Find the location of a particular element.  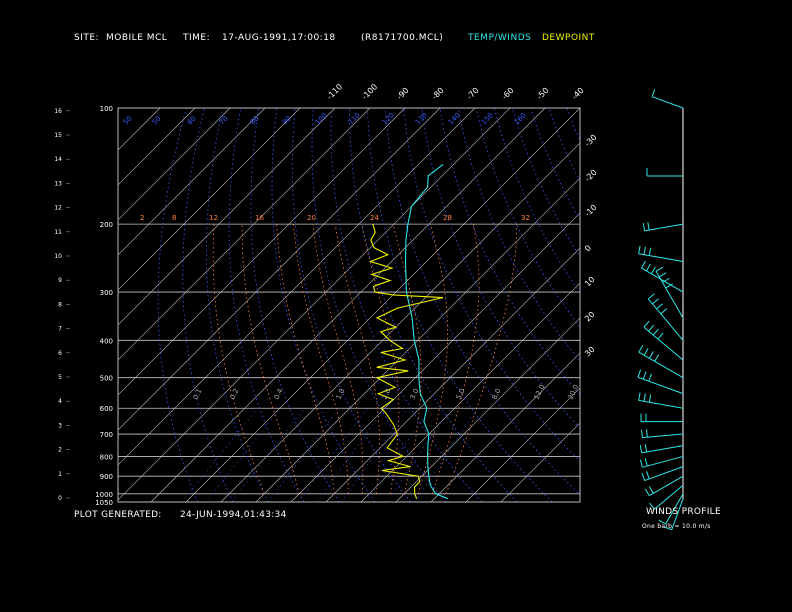

moist-adiabat-label: 20 is located at coordinates (311, 218).